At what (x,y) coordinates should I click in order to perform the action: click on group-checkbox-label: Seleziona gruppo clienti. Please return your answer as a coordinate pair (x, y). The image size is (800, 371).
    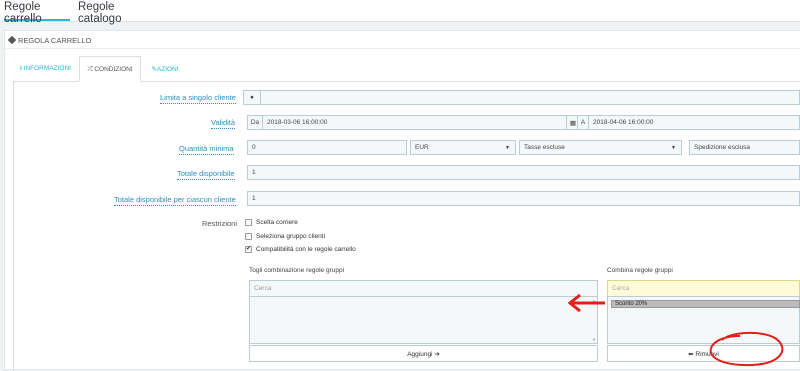
    Looking at the image, I should click on (291, 236).